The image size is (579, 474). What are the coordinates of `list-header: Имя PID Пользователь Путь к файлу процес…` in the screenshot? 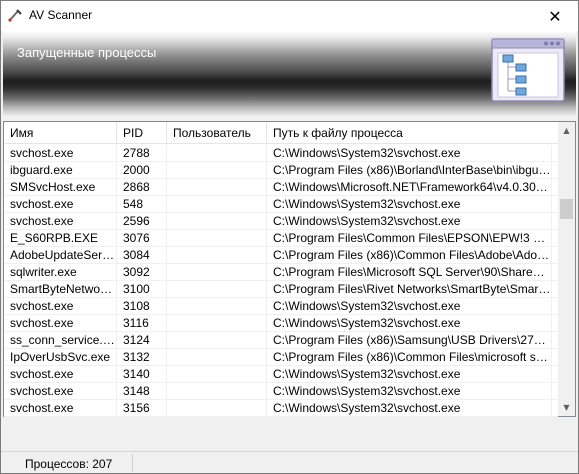 It's located at (281, 133).